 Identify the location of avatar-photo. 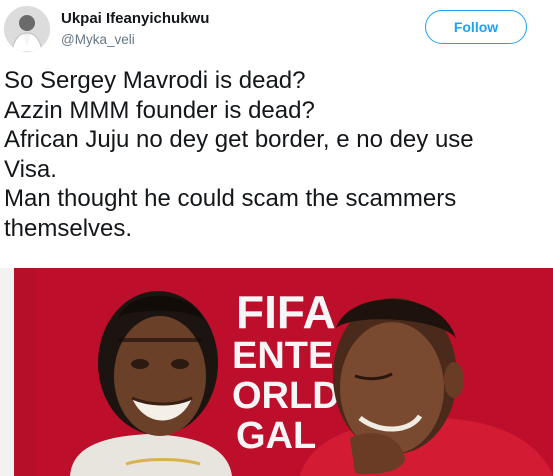
(27, 29).